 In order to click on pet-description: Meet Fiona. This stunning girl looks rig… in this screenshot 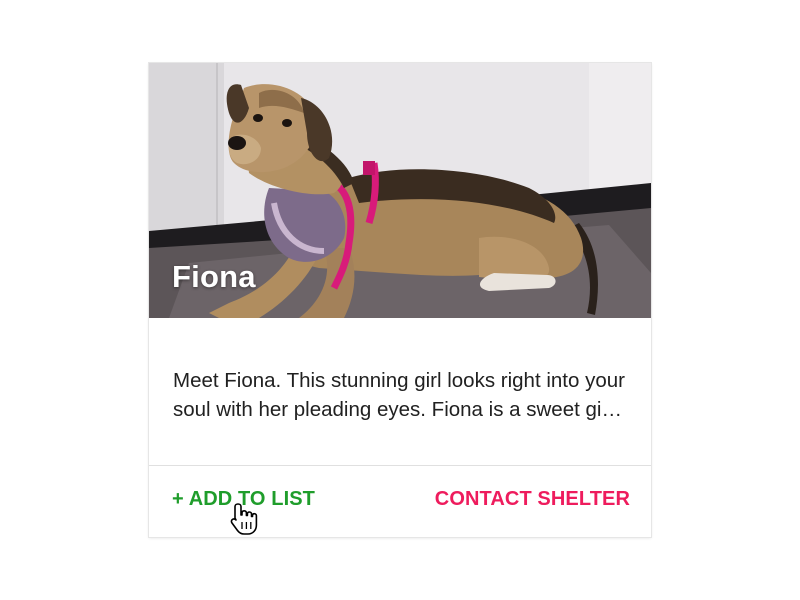, I will do `click(399, 395)`.